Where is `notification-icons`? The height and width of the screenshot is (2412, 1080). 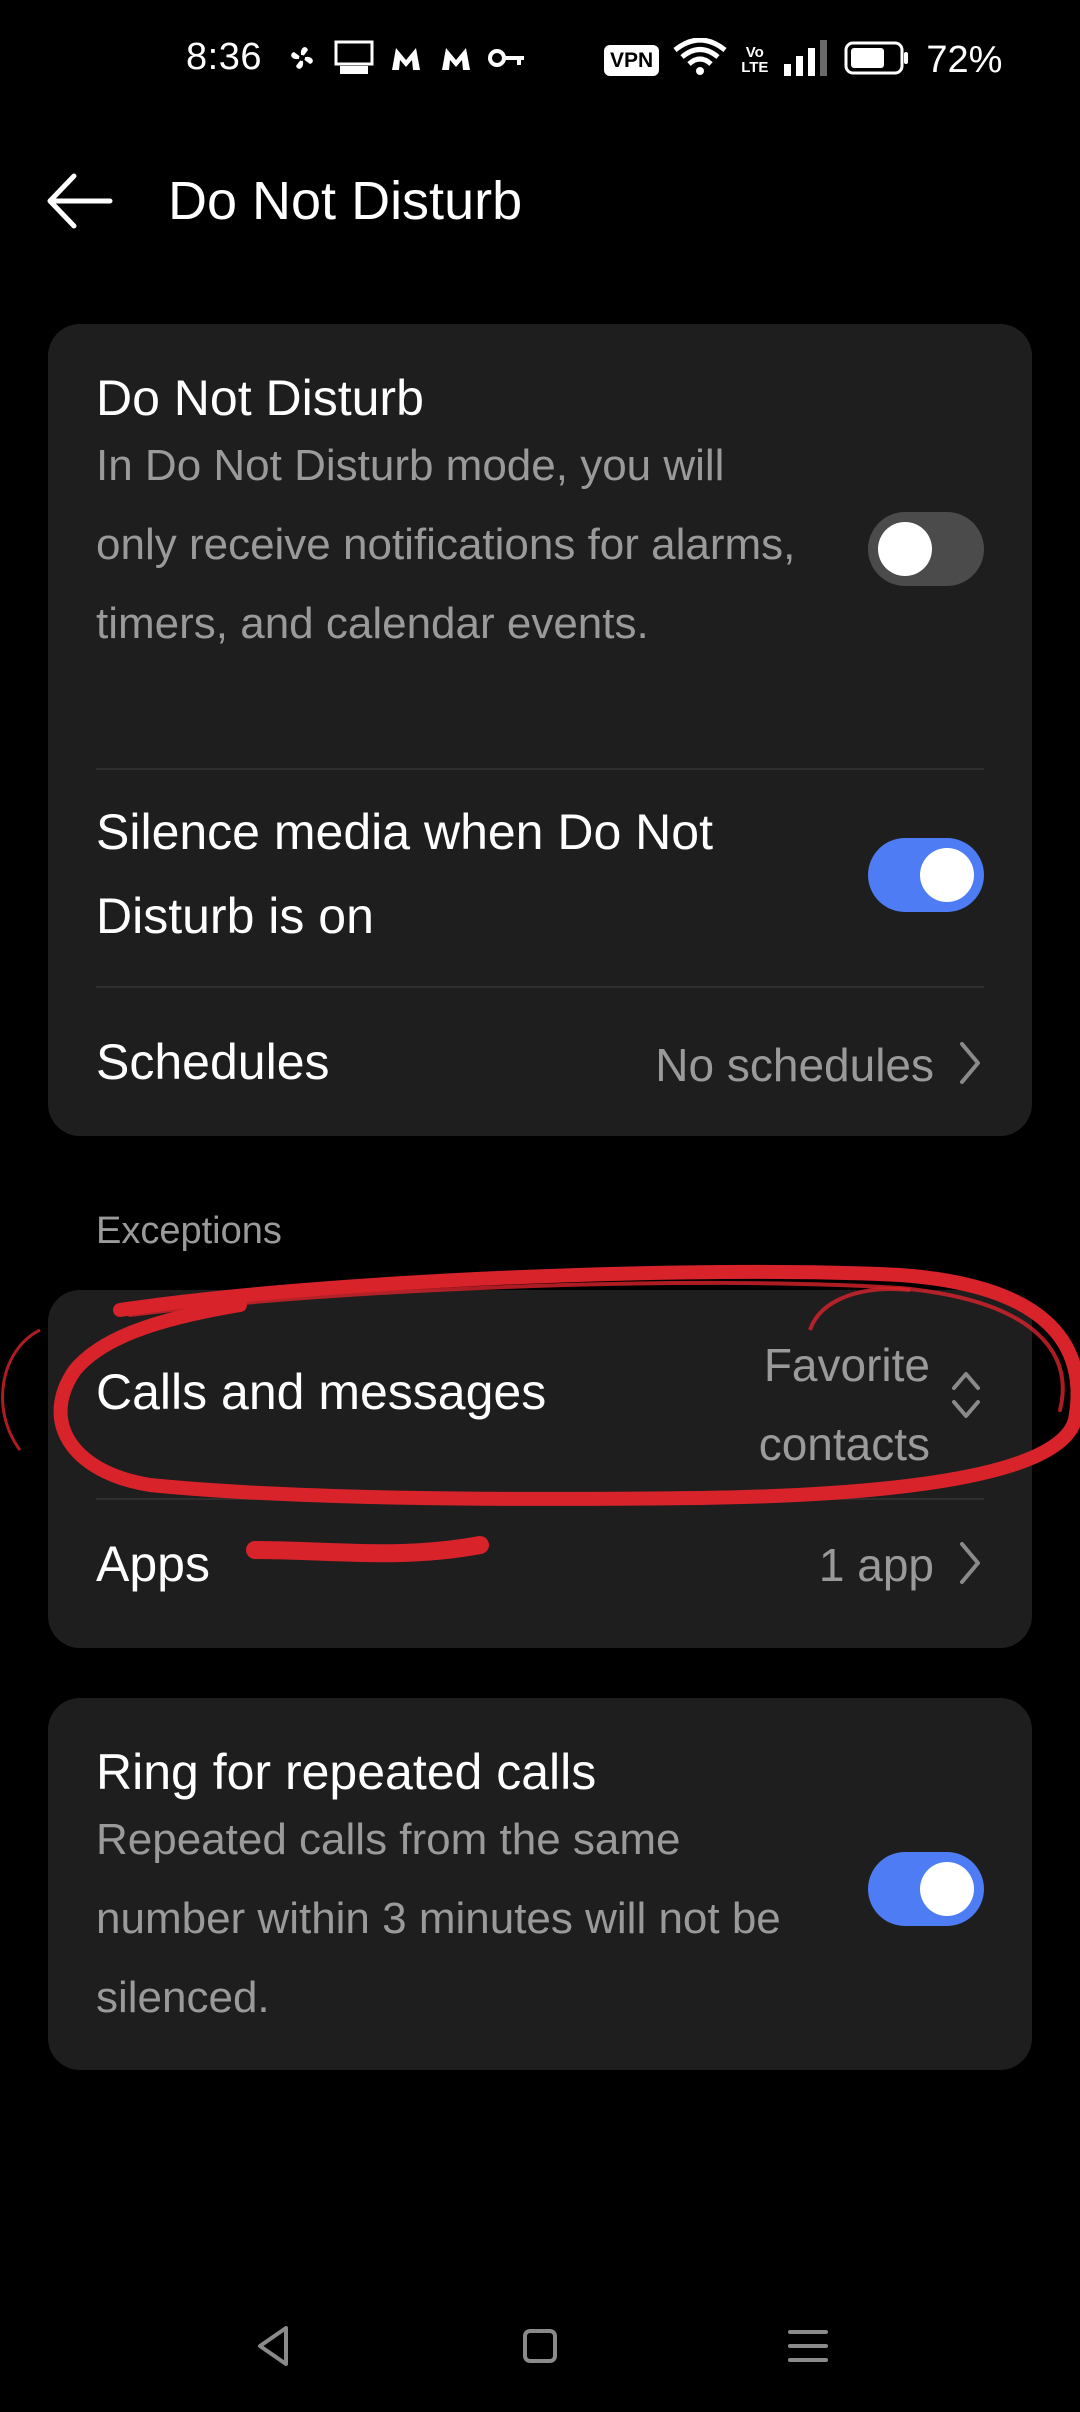
notification-icons is located at coordinates (406, 60).